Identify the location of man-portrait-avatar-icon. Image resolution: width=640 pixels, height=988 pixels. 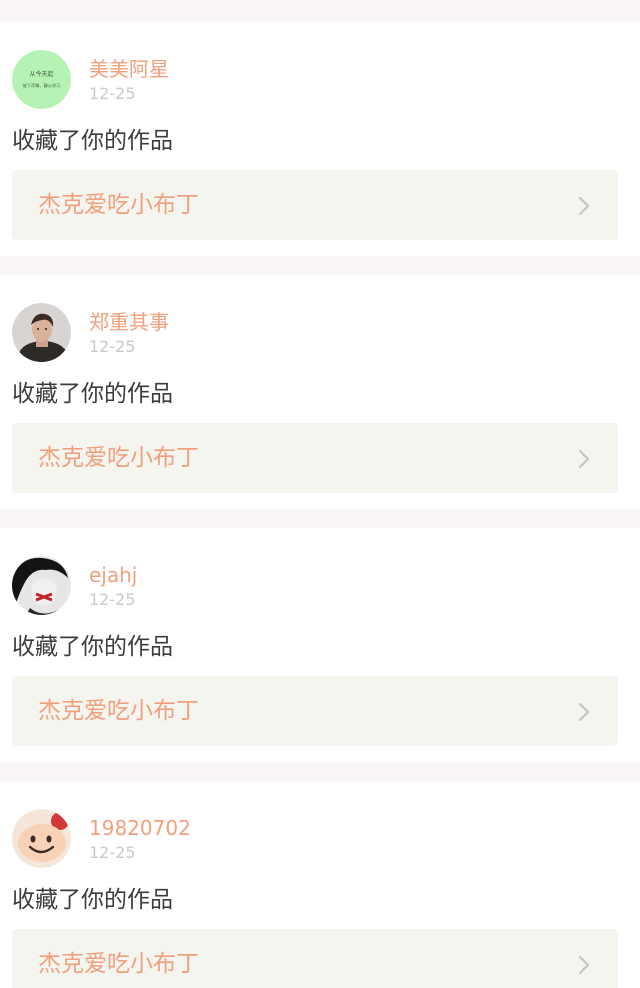
(41, 332).